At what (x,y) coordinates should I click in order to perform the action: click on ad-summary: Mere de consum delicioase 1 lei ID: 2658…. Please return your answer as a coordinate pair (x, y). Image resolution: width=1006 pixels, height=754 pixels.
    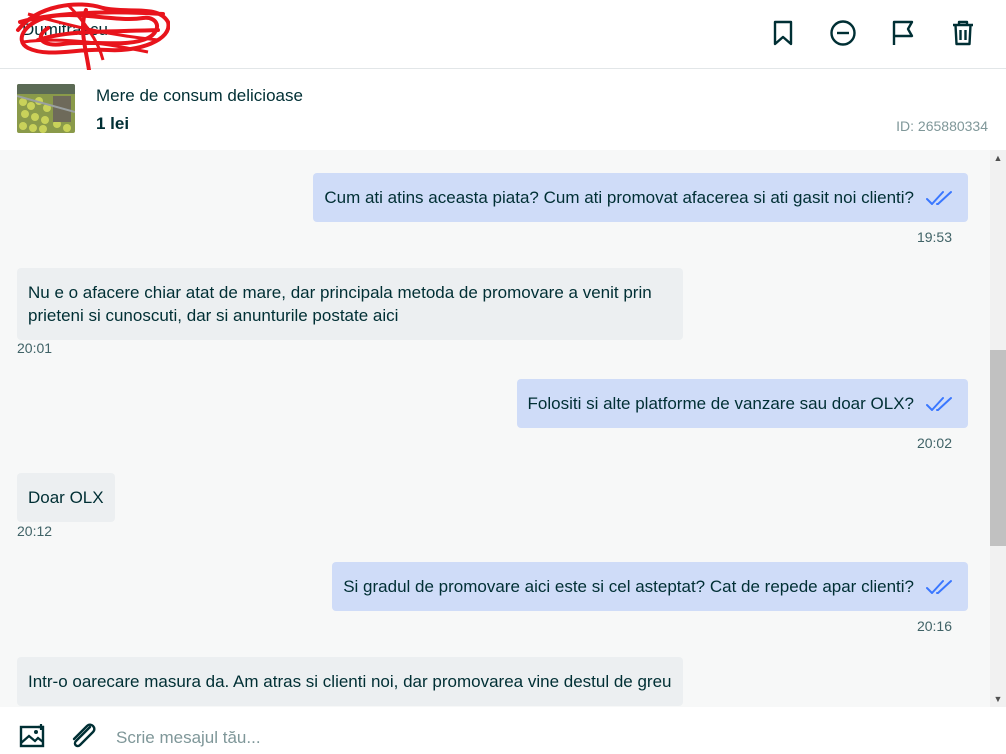
    Looking at the image, I should click on (503, 110).